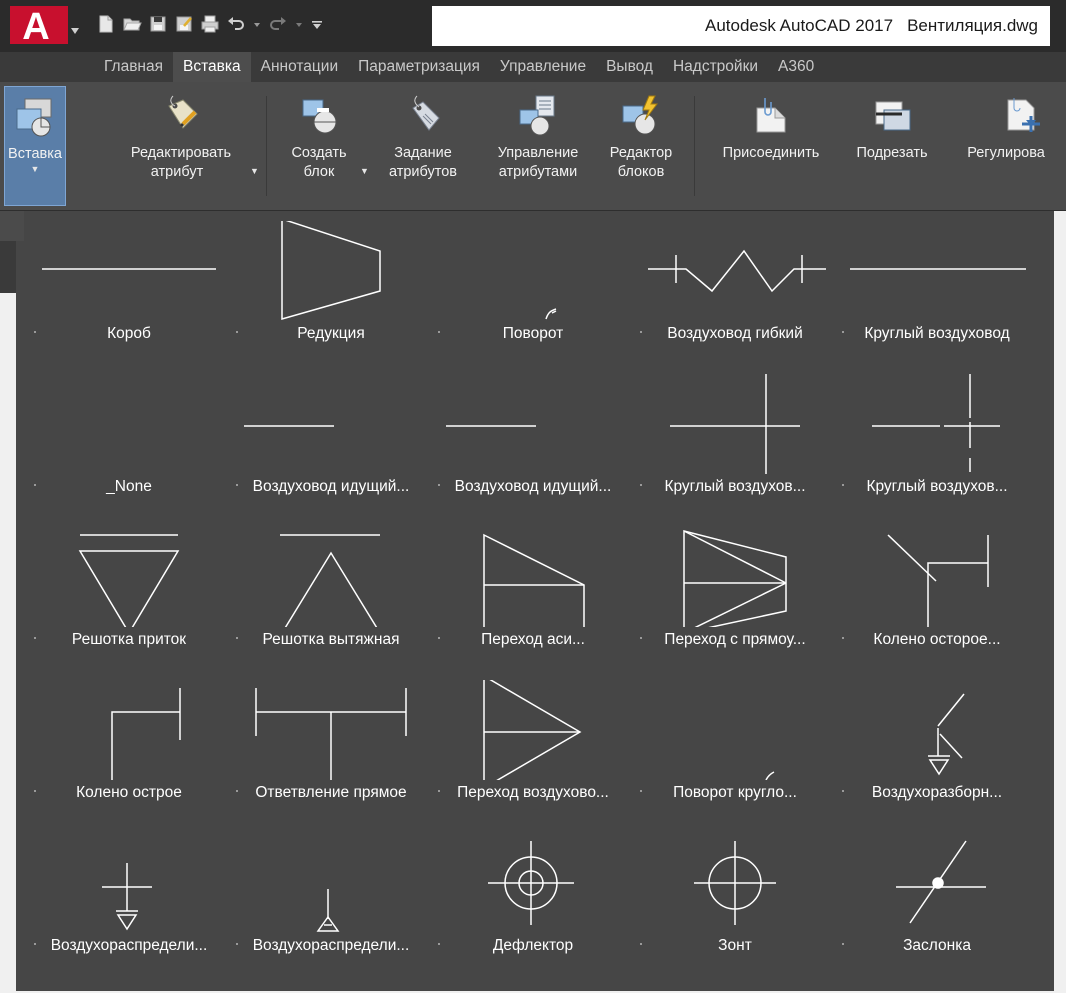 The image size is (1066, 993). Describe the element at coordinates (35, 169) in the screenshot. I see `insert-dropdown-icon: ▼` at that location.